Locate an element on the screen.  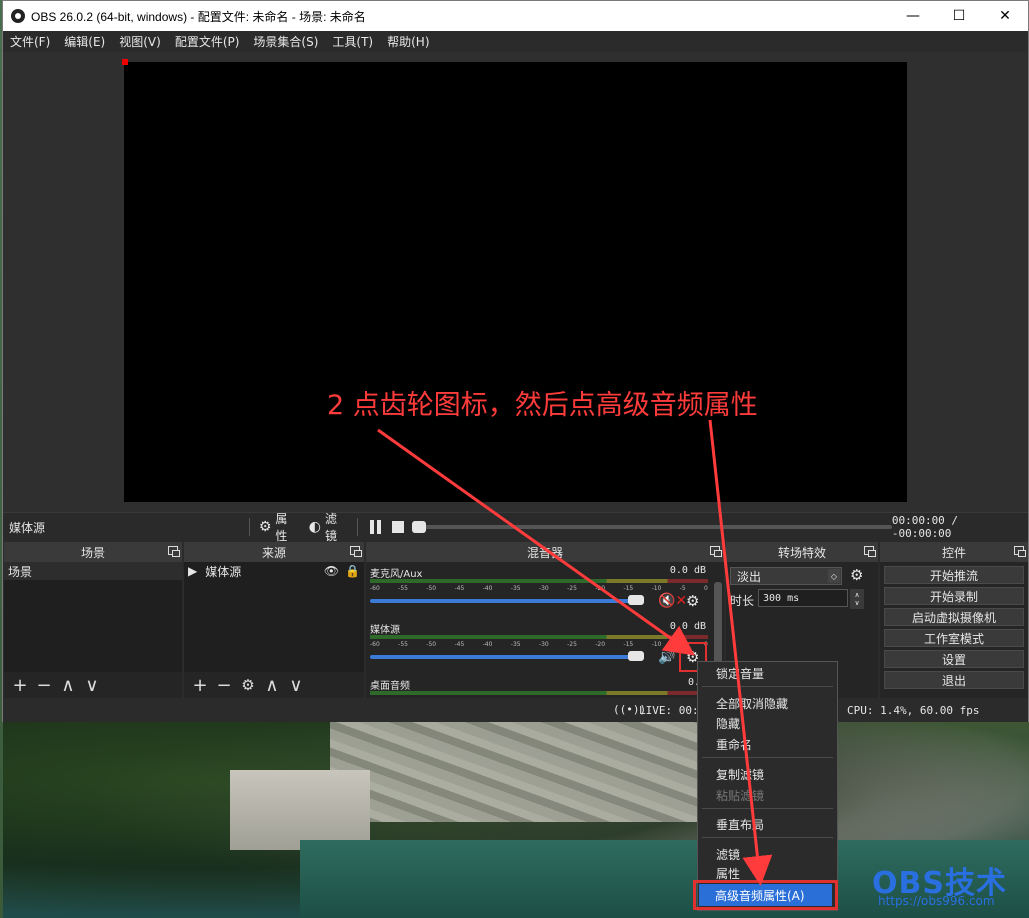
speaker-icon: 🔊 is located at coordinates (666, 657).